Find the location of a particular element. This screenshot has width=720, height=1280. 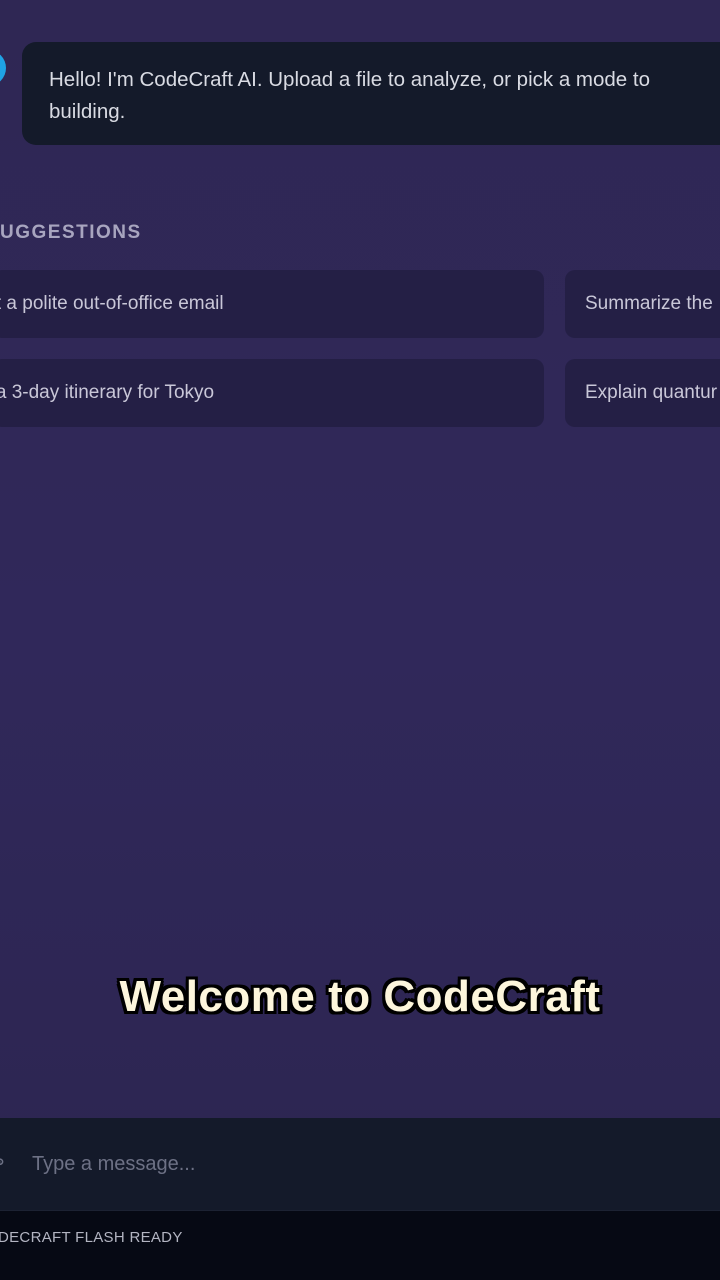

model-status-text: DECRAFT FLASH READY is located at coordinates (91, 1237).